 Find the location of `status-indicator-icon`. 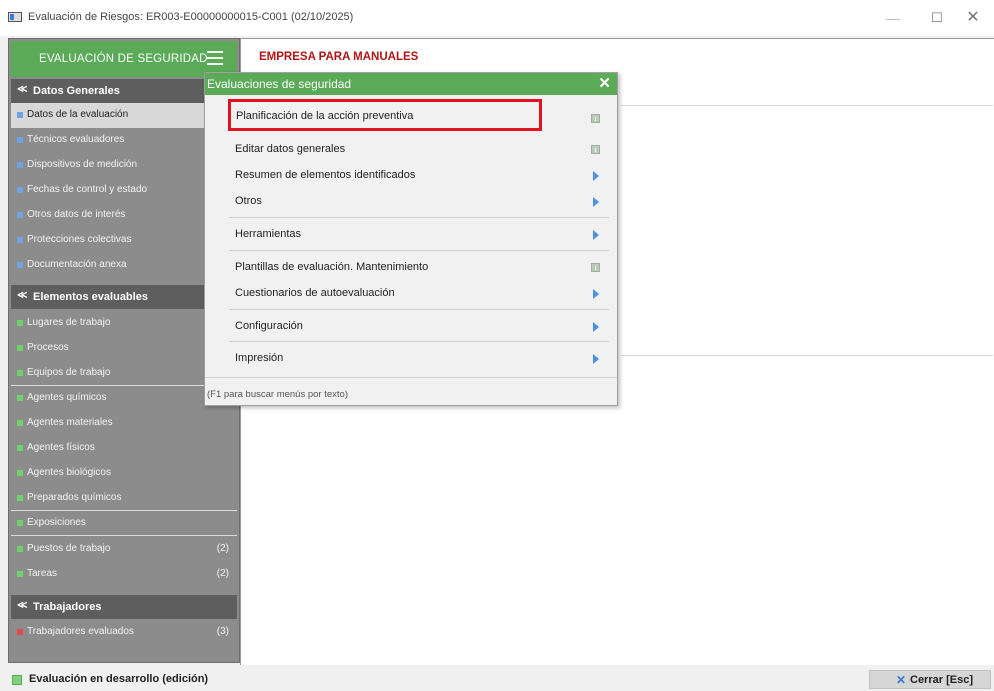

status-indicator-icon is located at coordinates (17, 680).